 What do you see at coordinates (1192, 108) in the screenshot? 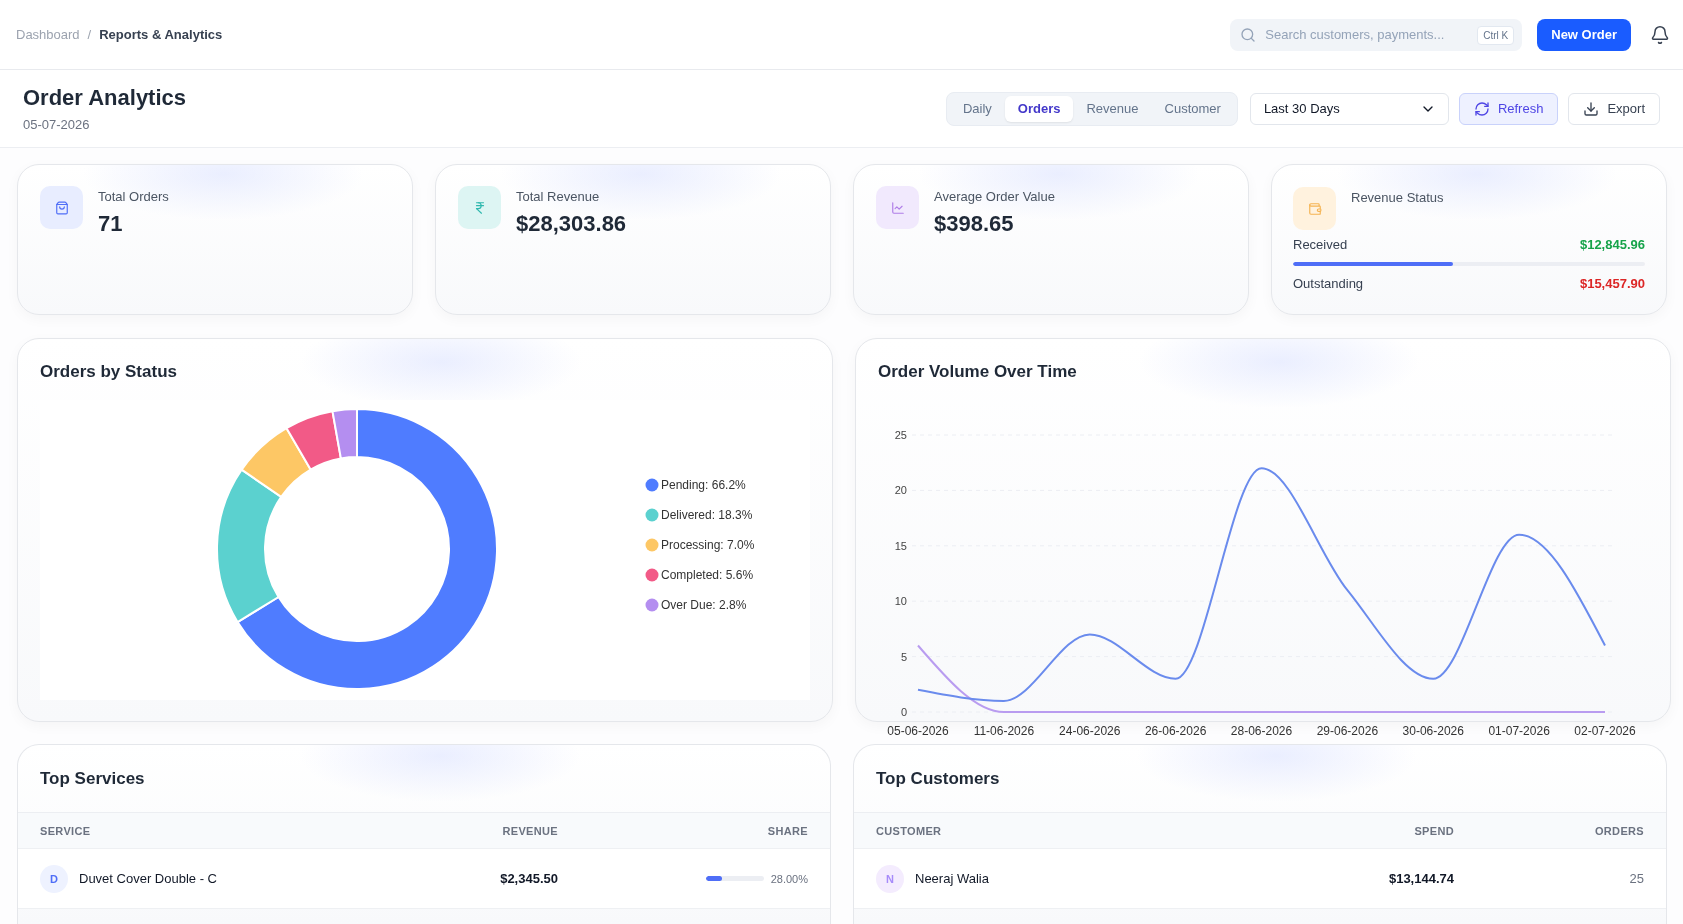
I see `view-tab: Customer` at bounding box center [1192, 108].